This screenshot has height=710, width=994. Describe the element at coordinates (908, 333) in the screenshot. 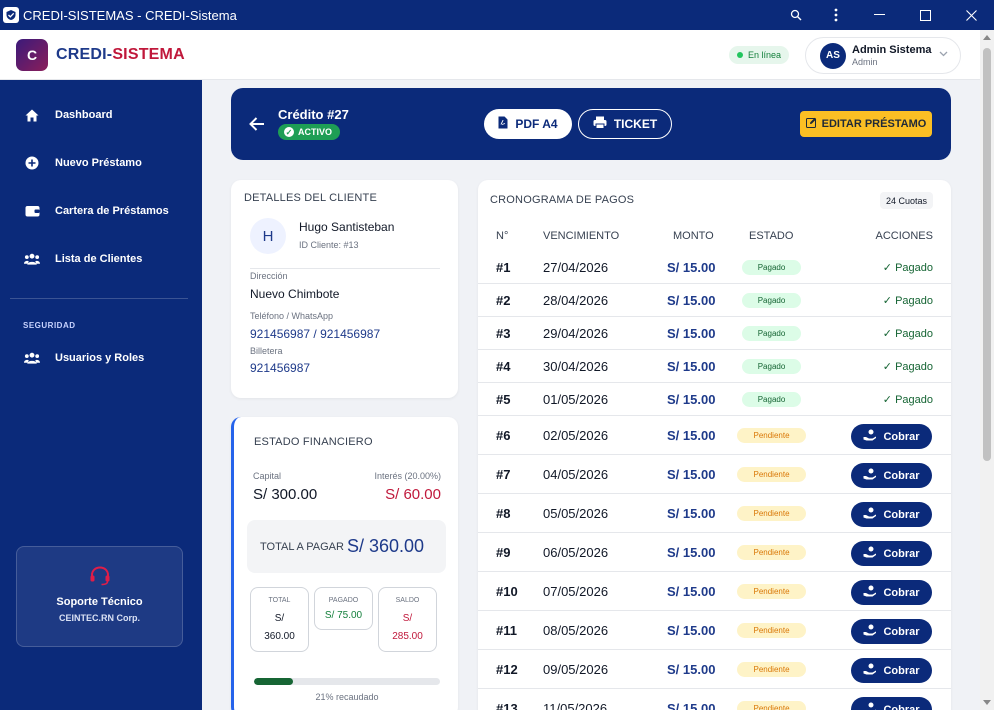

I see `paid-indicator: ✓ Pagado` at that location.